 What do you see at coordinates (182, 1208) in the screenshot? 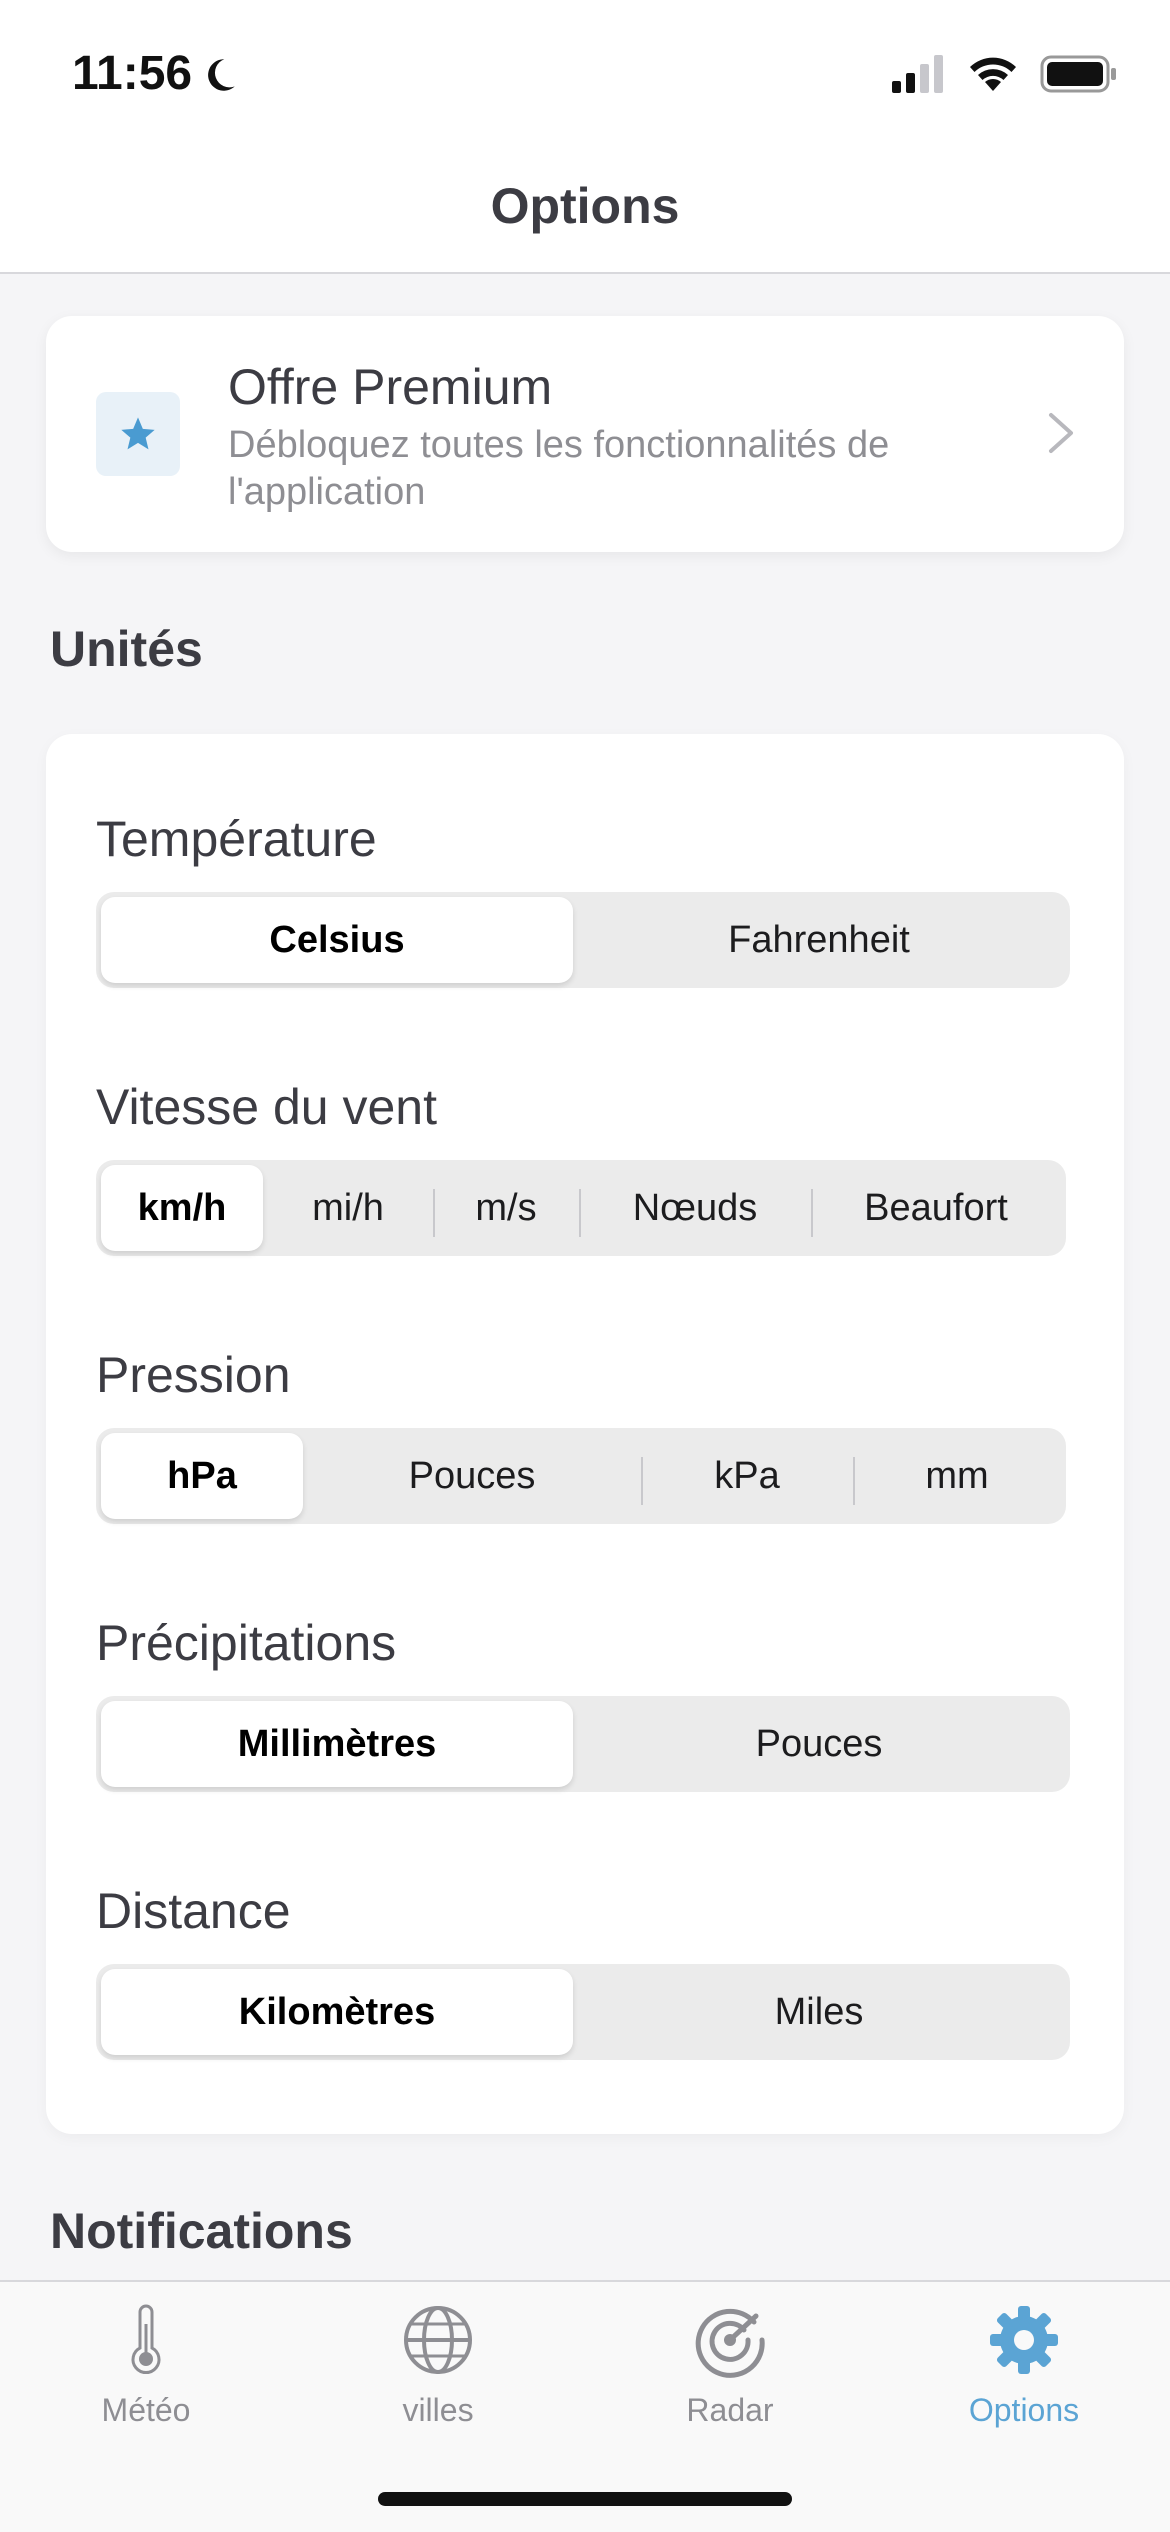
I see `segment-kmh: km/h` at bounding box center [182, 1208].